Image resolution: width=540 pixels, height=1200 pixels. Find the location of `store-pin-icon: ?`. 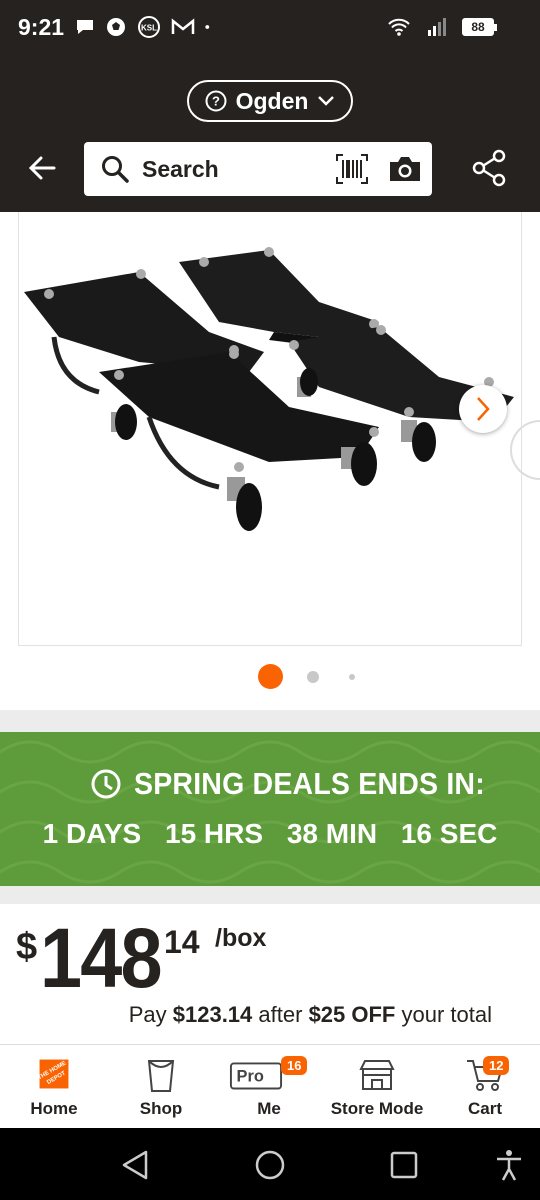

store-pin-icon: ? is located at coordinates (216, 101).